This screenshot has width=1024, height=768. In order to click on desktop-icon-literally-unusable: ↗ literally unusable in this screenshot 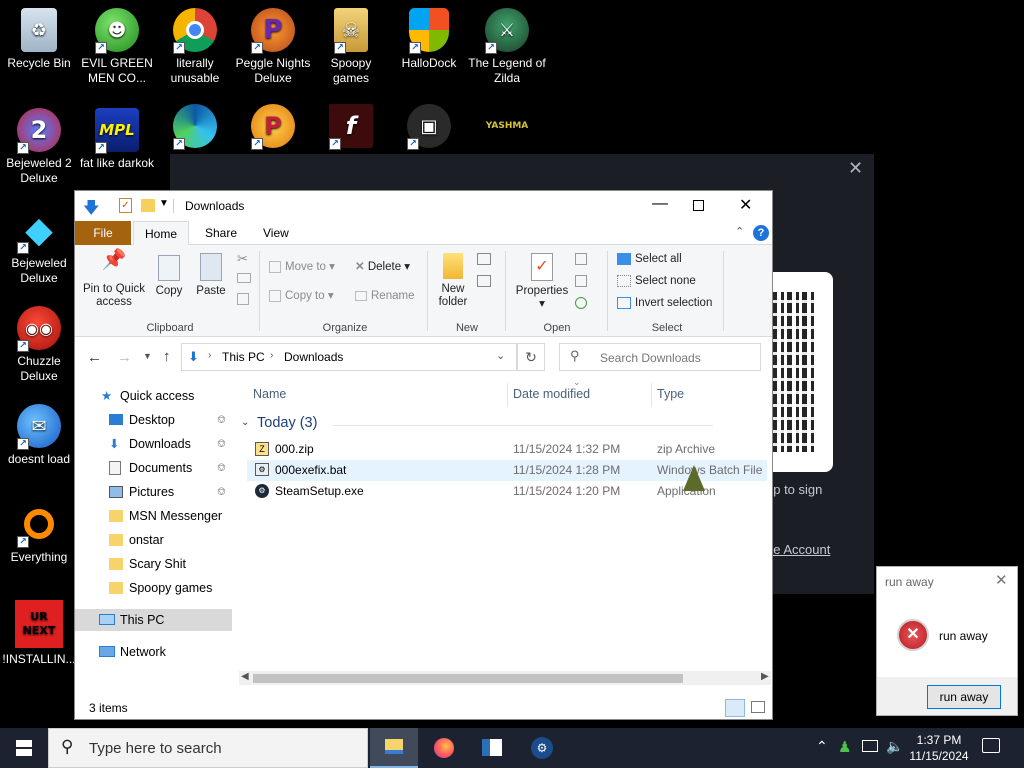, I will do `click(195, 47)`.